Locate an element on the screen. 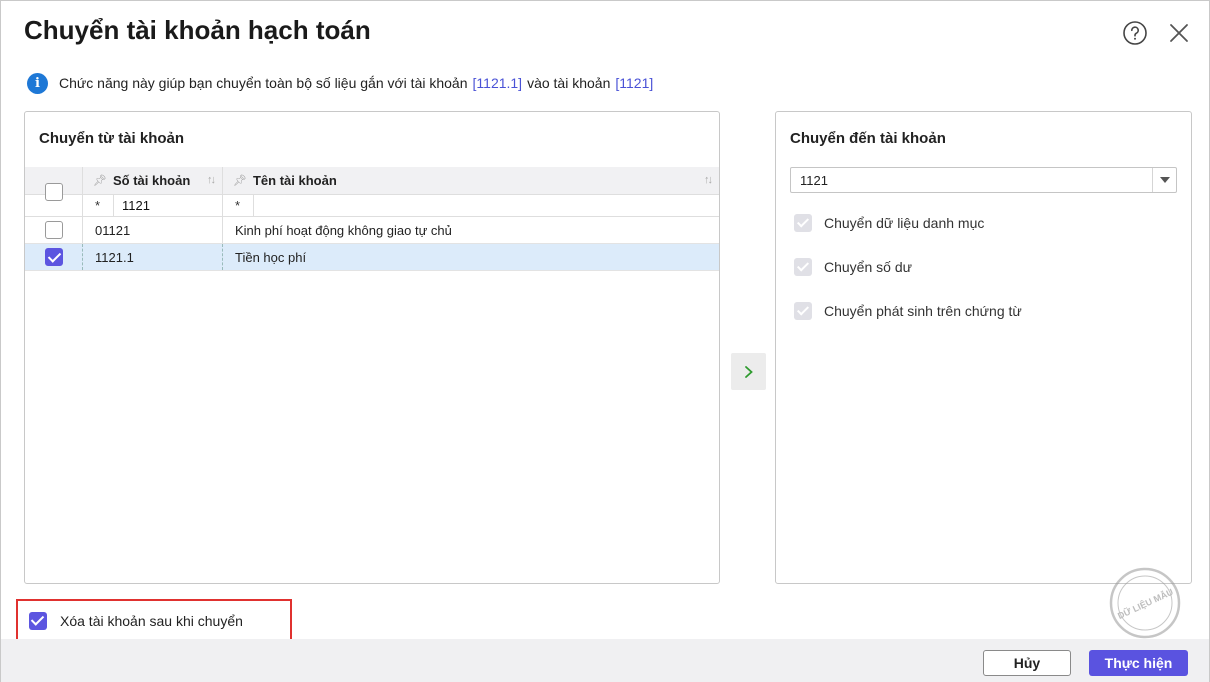 The image size is (1210, 682). column-header-account-number: 📌︎ Số tài khoản ↑↓ is located at coordinates (153, 180).